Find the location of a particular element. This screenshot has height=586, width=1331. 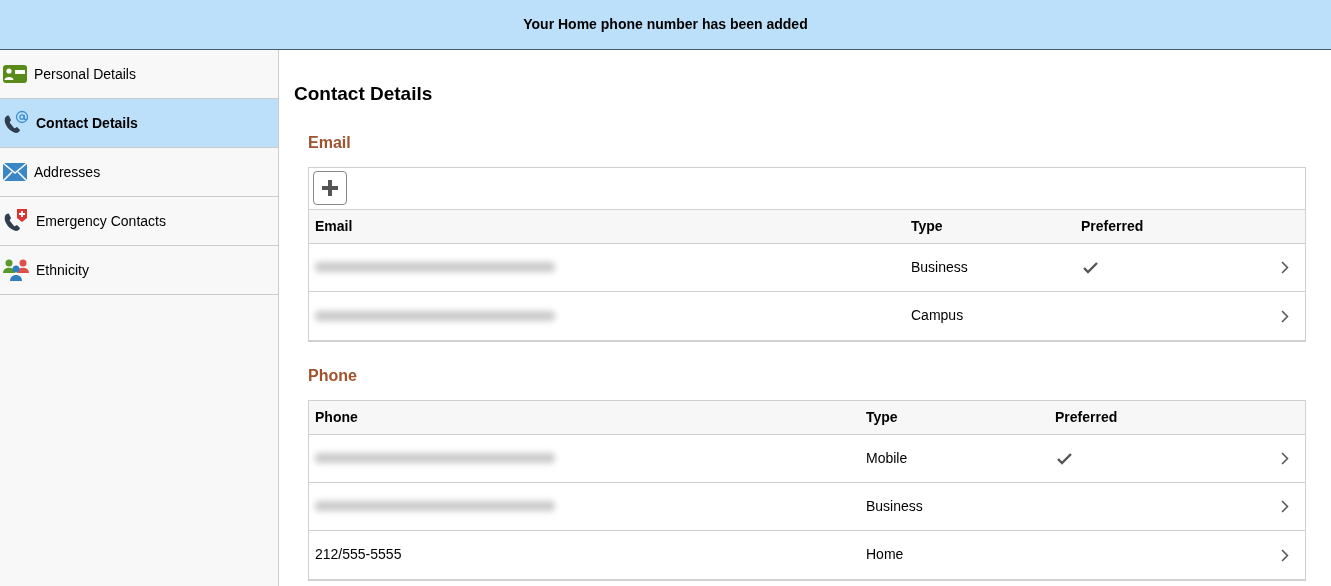

people-icon is located at coordinates (16, 270).